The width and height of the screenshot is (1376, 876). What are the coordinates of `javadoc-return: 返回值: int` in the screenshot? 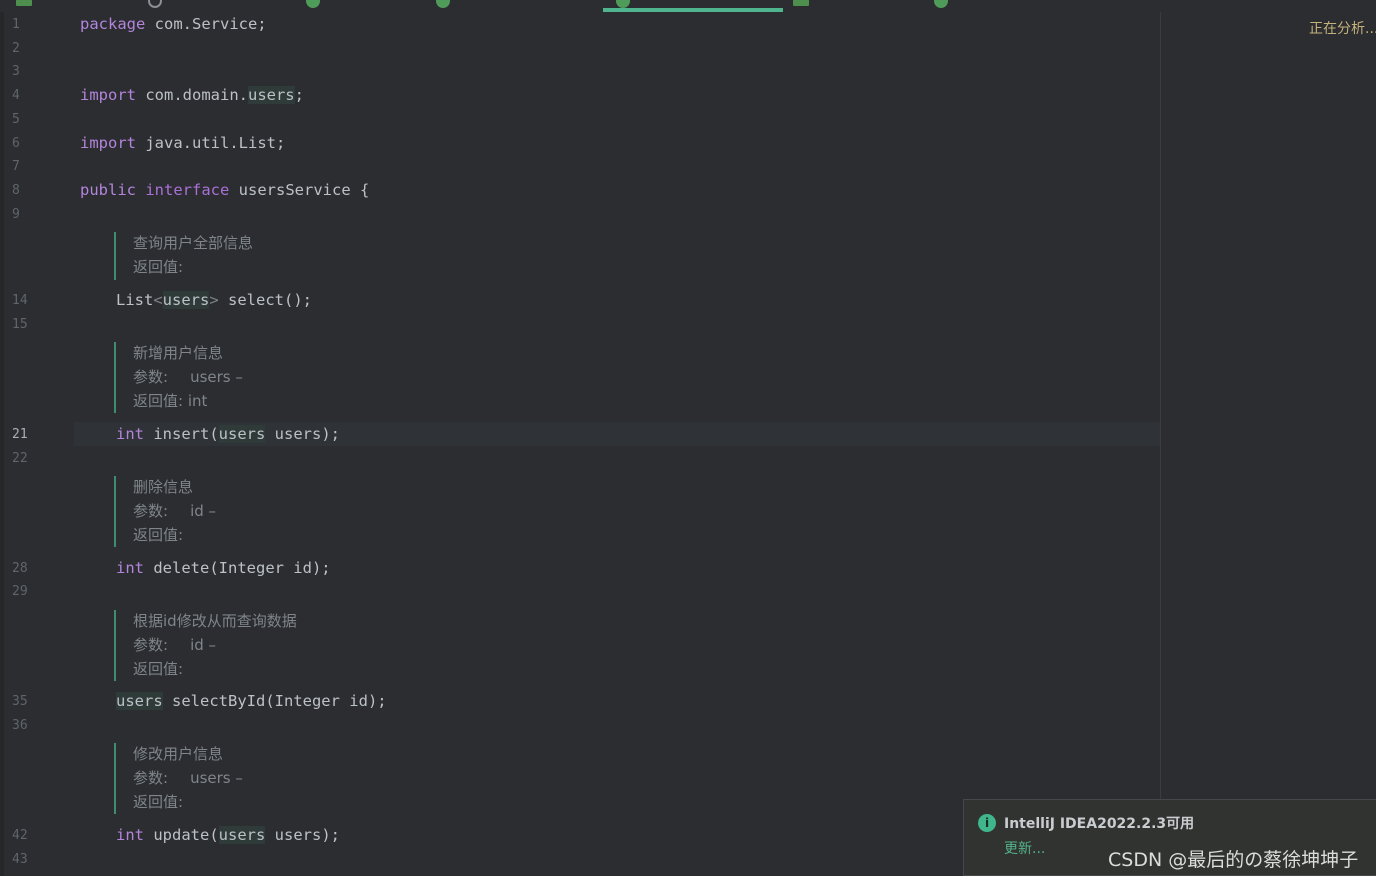 It's located at (170, 400).